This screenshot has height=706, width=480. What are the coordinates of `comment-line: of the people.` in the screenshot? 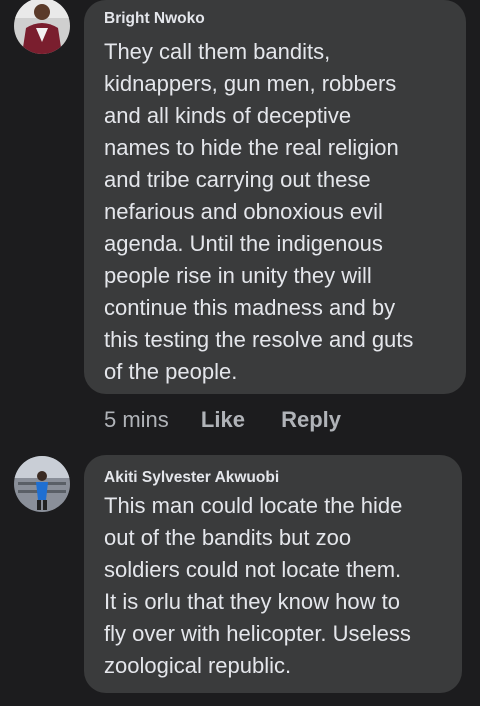 It's located at (171, 371).